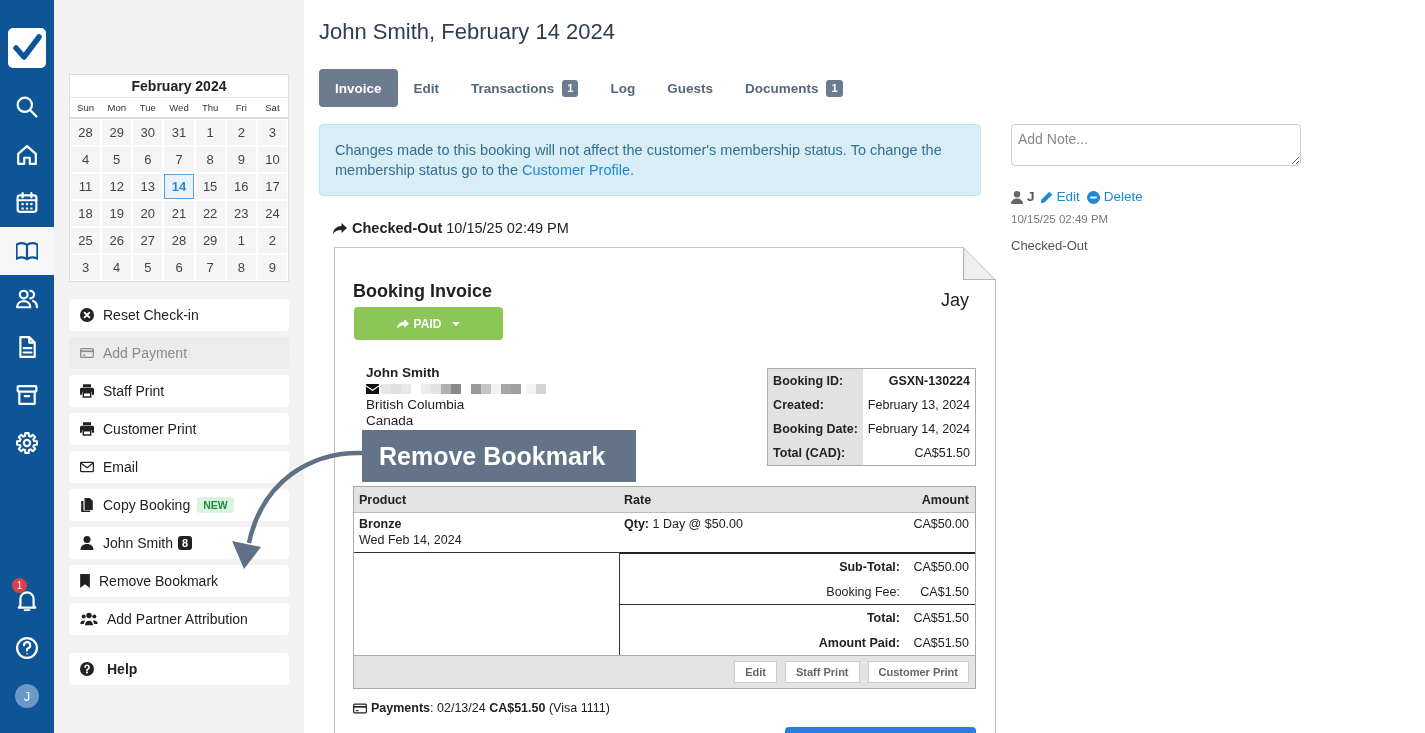 This screenshot has height=733, width=1425. What do you see at coordinates (27, 48) in the screenshot?
I see `checkmark-logo-icon` at bounding box center [27, 48].